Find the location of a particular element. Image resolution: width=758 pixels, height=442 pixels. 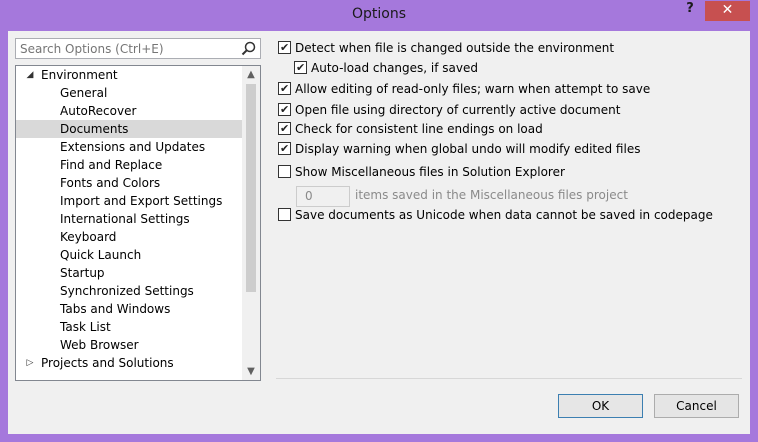

tree-item-extensions-and-updates: Extensions and Updates is located at coordinates (129, 147).